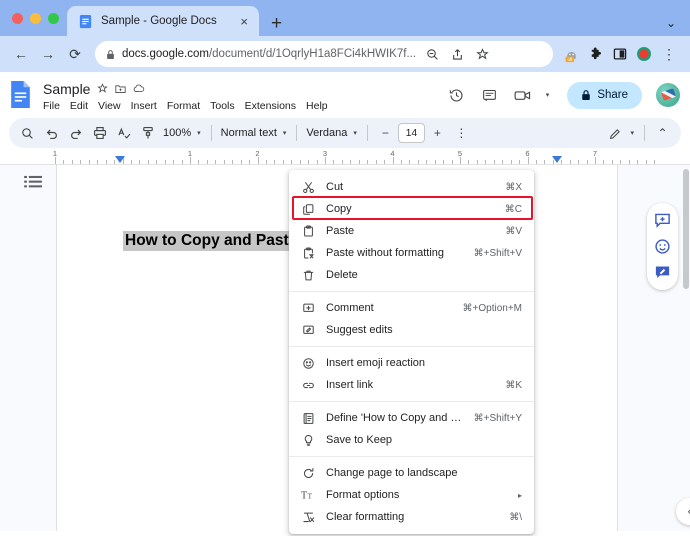  I want to click on left-indent-marker, so click(120, 159).